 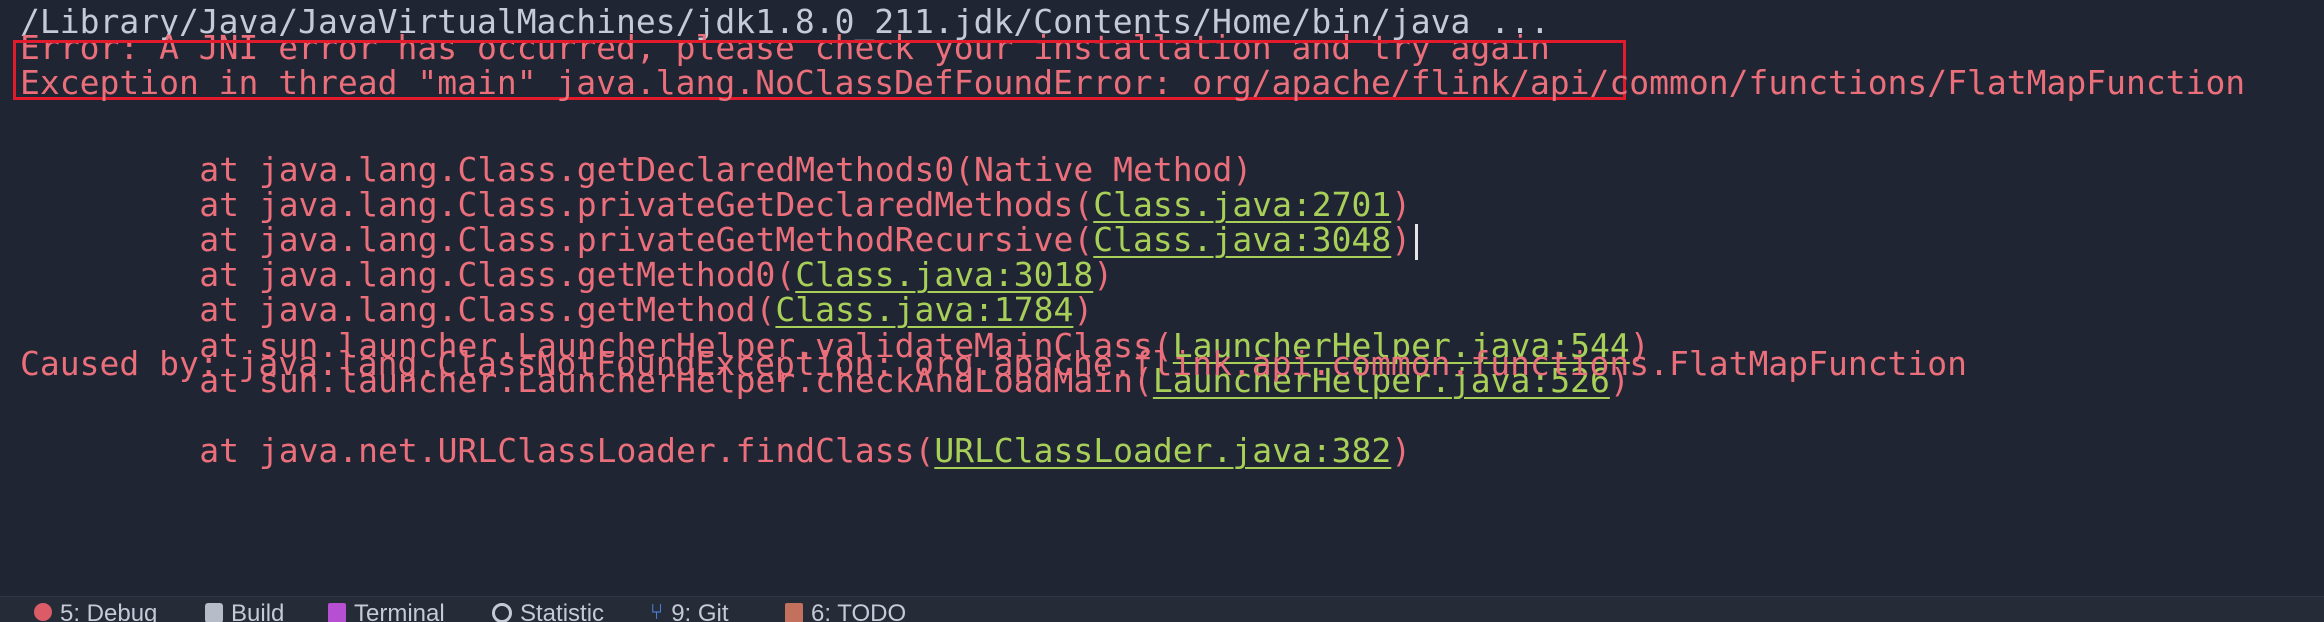 I want to click on tool-window-statistic: Statistic, so click(x=548, y=610).